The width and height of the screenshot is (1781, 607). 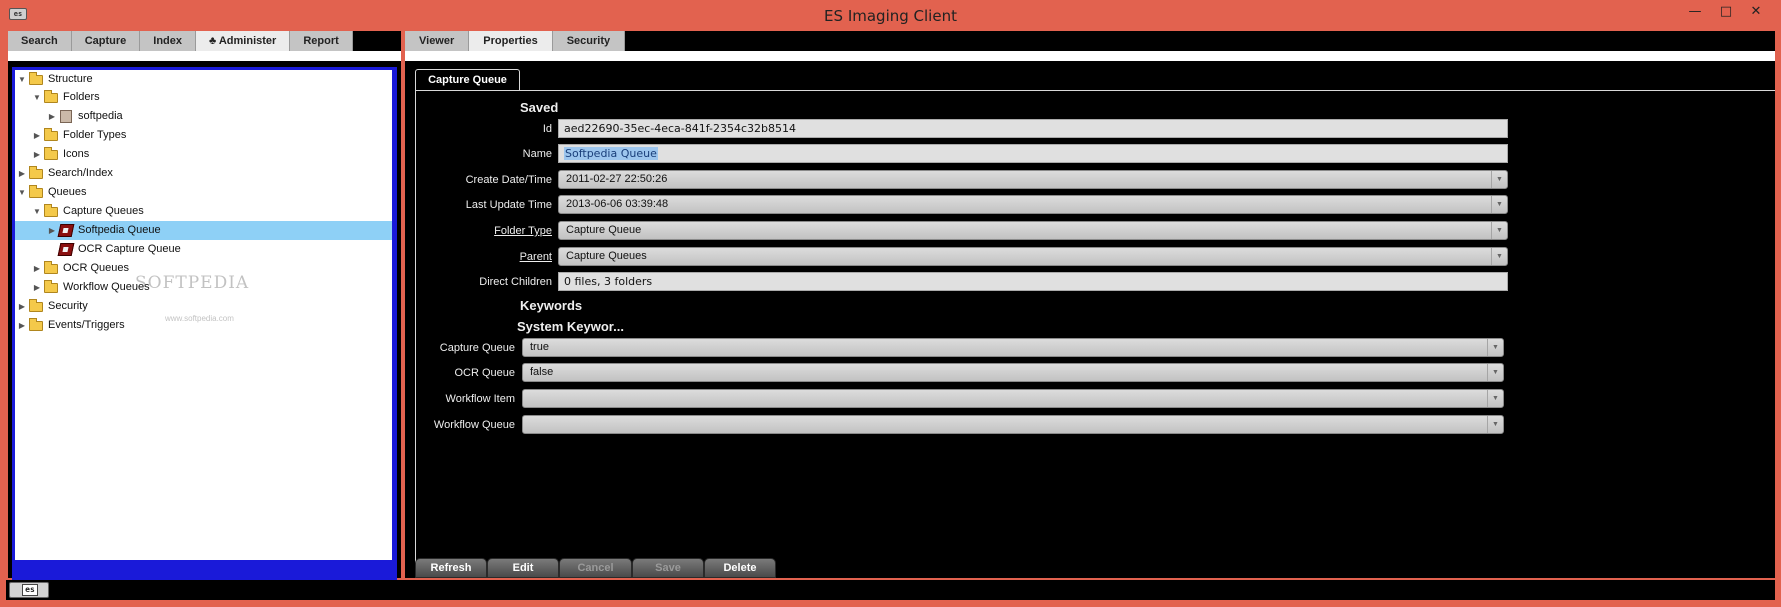 I want to click on tree-node-label: Icons, so click(x=76, y=154).